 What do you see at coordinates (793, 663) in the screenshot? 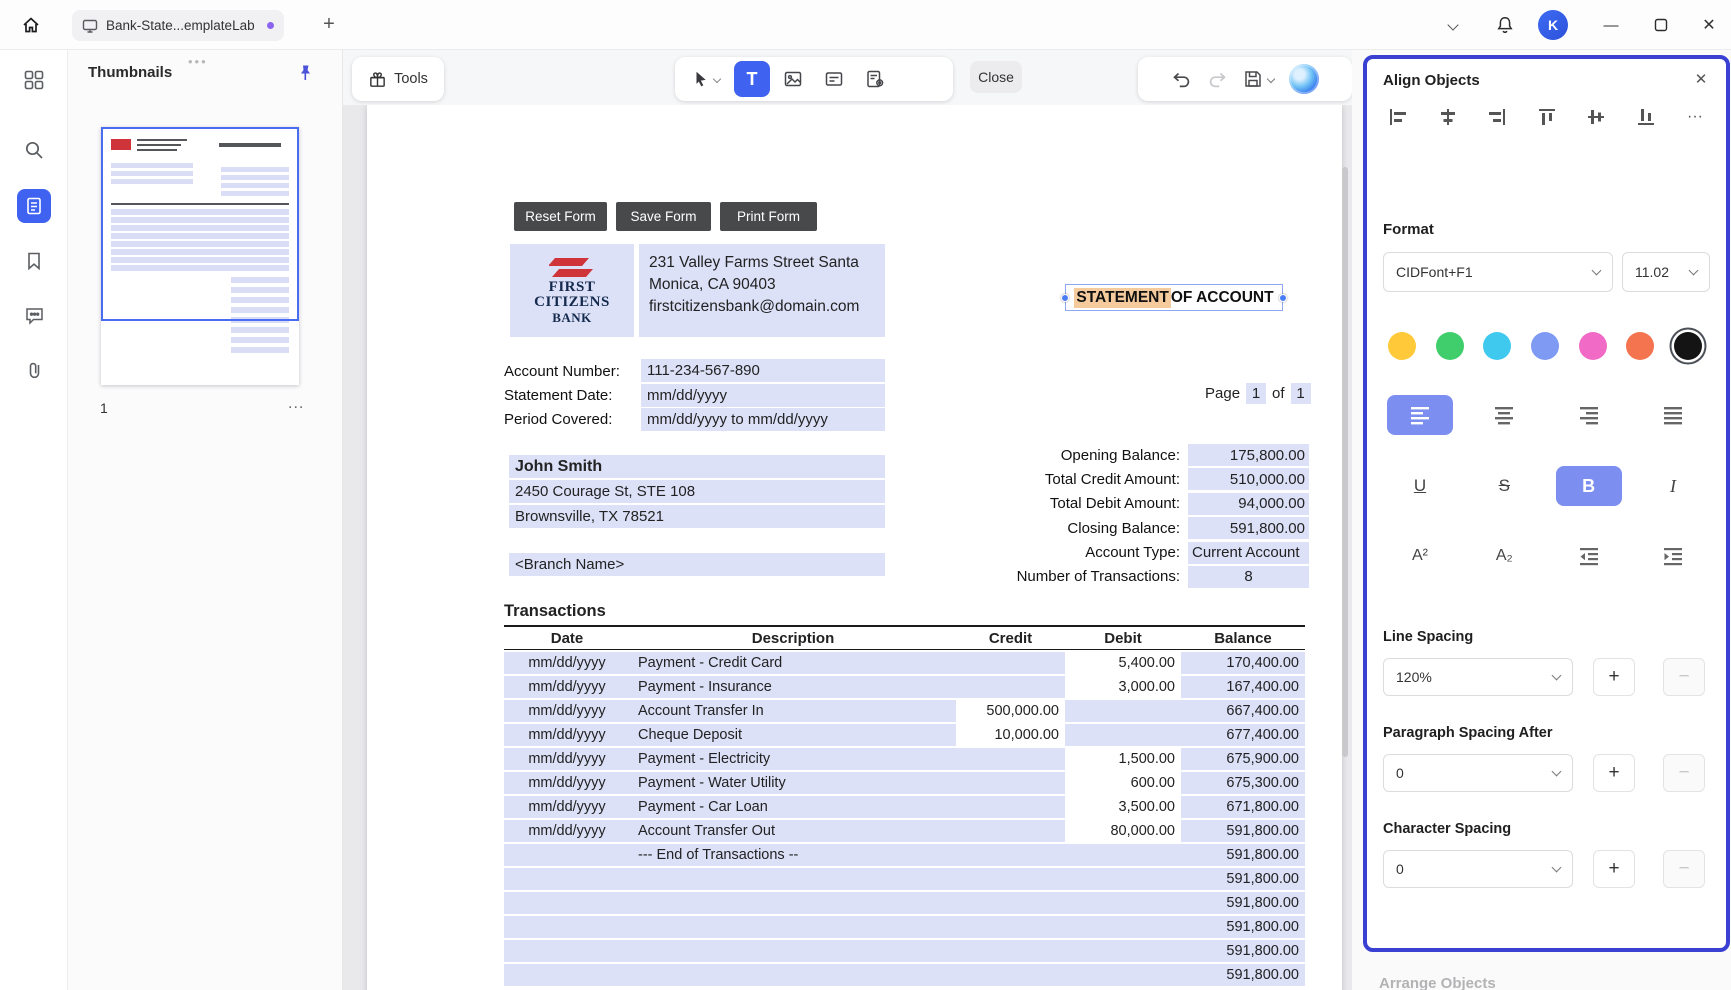
I see `table-cell-field: Payment - Credit Card` at bounding box center [793, 663].